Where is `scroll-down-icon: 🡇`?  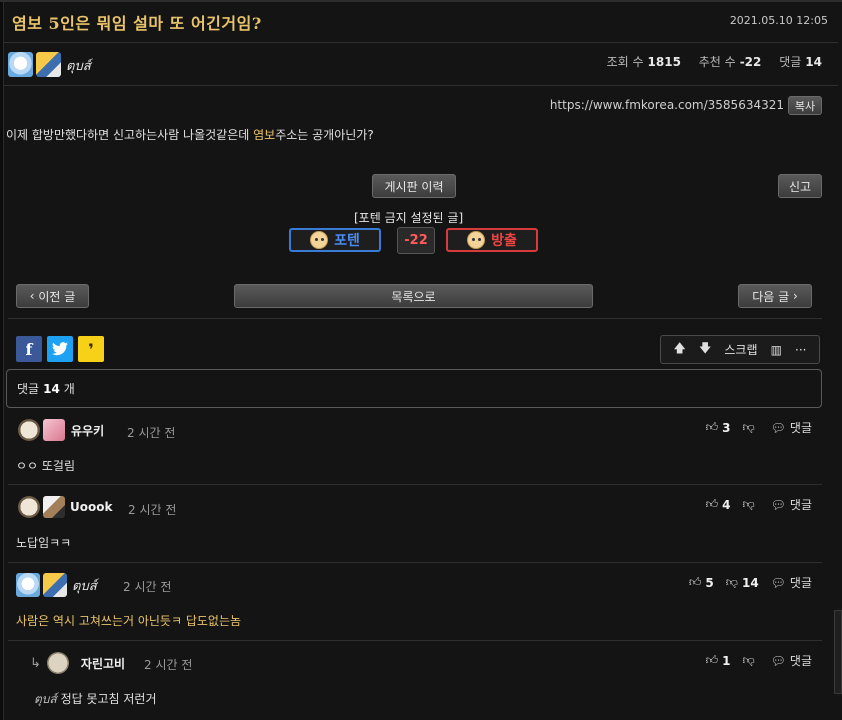 scroll-down-icon: 🡇 is located at coordinates (705, 349).